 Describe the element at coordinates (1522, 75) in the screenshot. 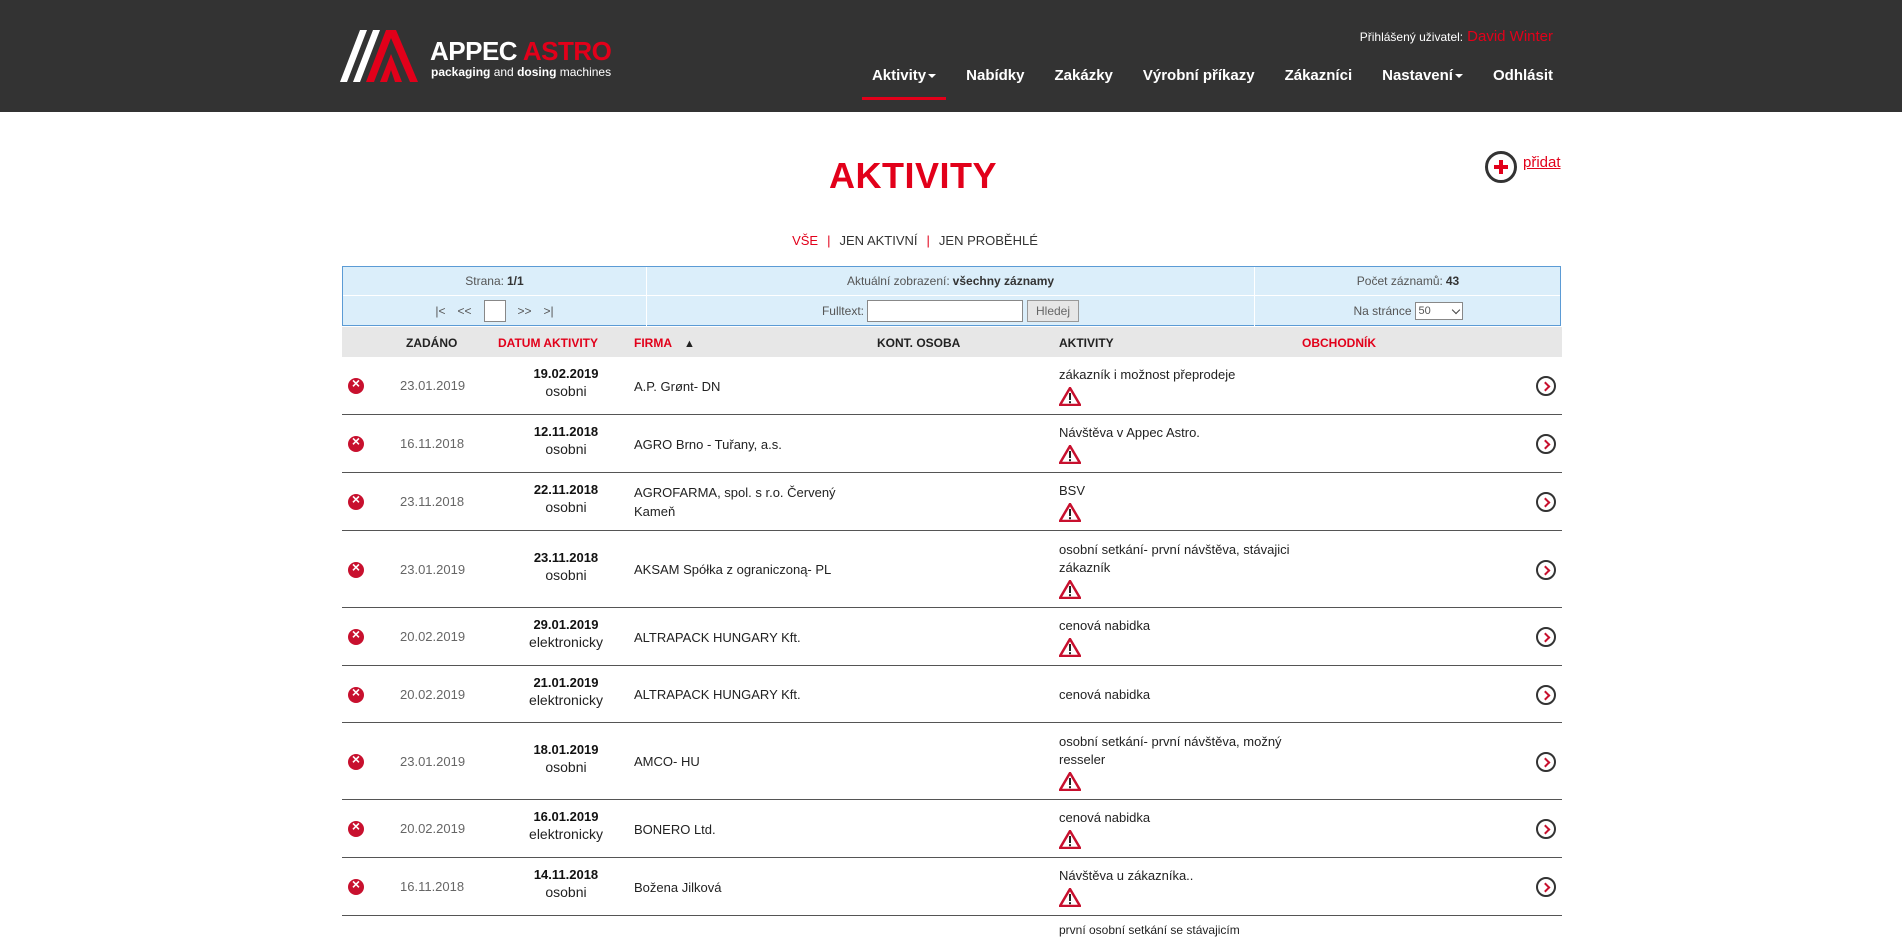

I see `nav-odhlasit-label: Odhlásit` at that location.